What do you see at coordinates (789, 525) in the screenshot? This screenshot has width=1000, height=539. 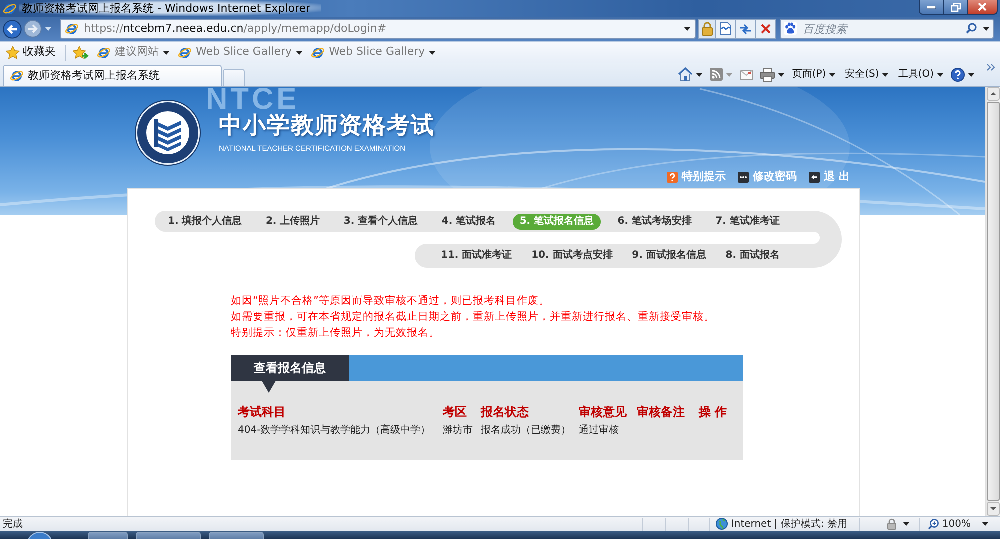 I see `zone-text: Internet | 保护模式: 禁用` at bounding box center [789, 525].